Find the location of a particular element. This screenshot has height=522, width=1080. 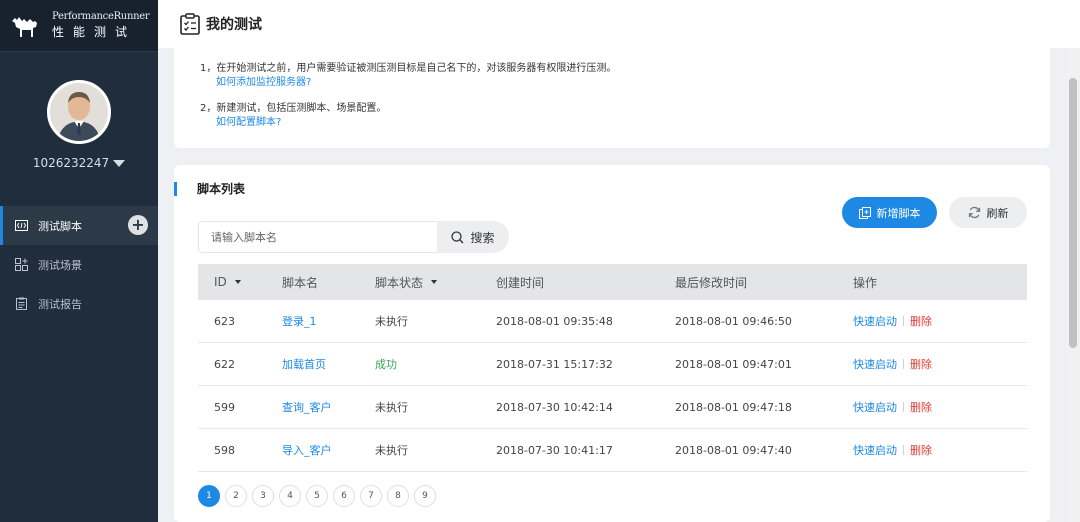

cell-modified: 2018-08-01 09:46:50 is located at coordinates (733, 321).